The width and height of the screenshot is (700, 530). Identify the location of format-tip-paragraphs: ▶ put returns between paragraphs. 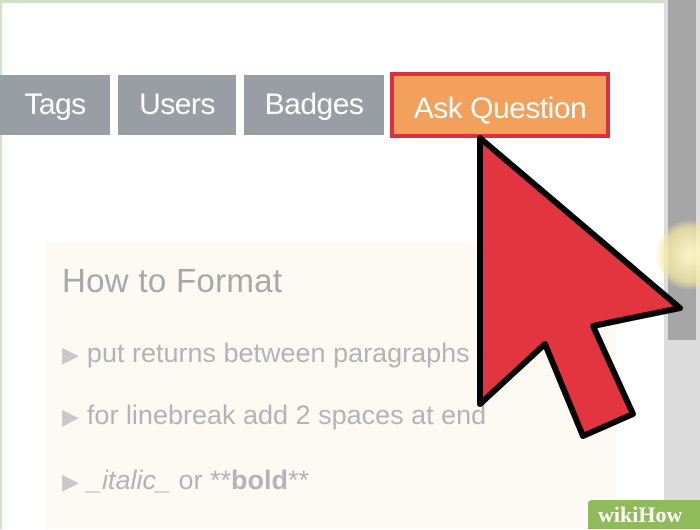
(266, 353).